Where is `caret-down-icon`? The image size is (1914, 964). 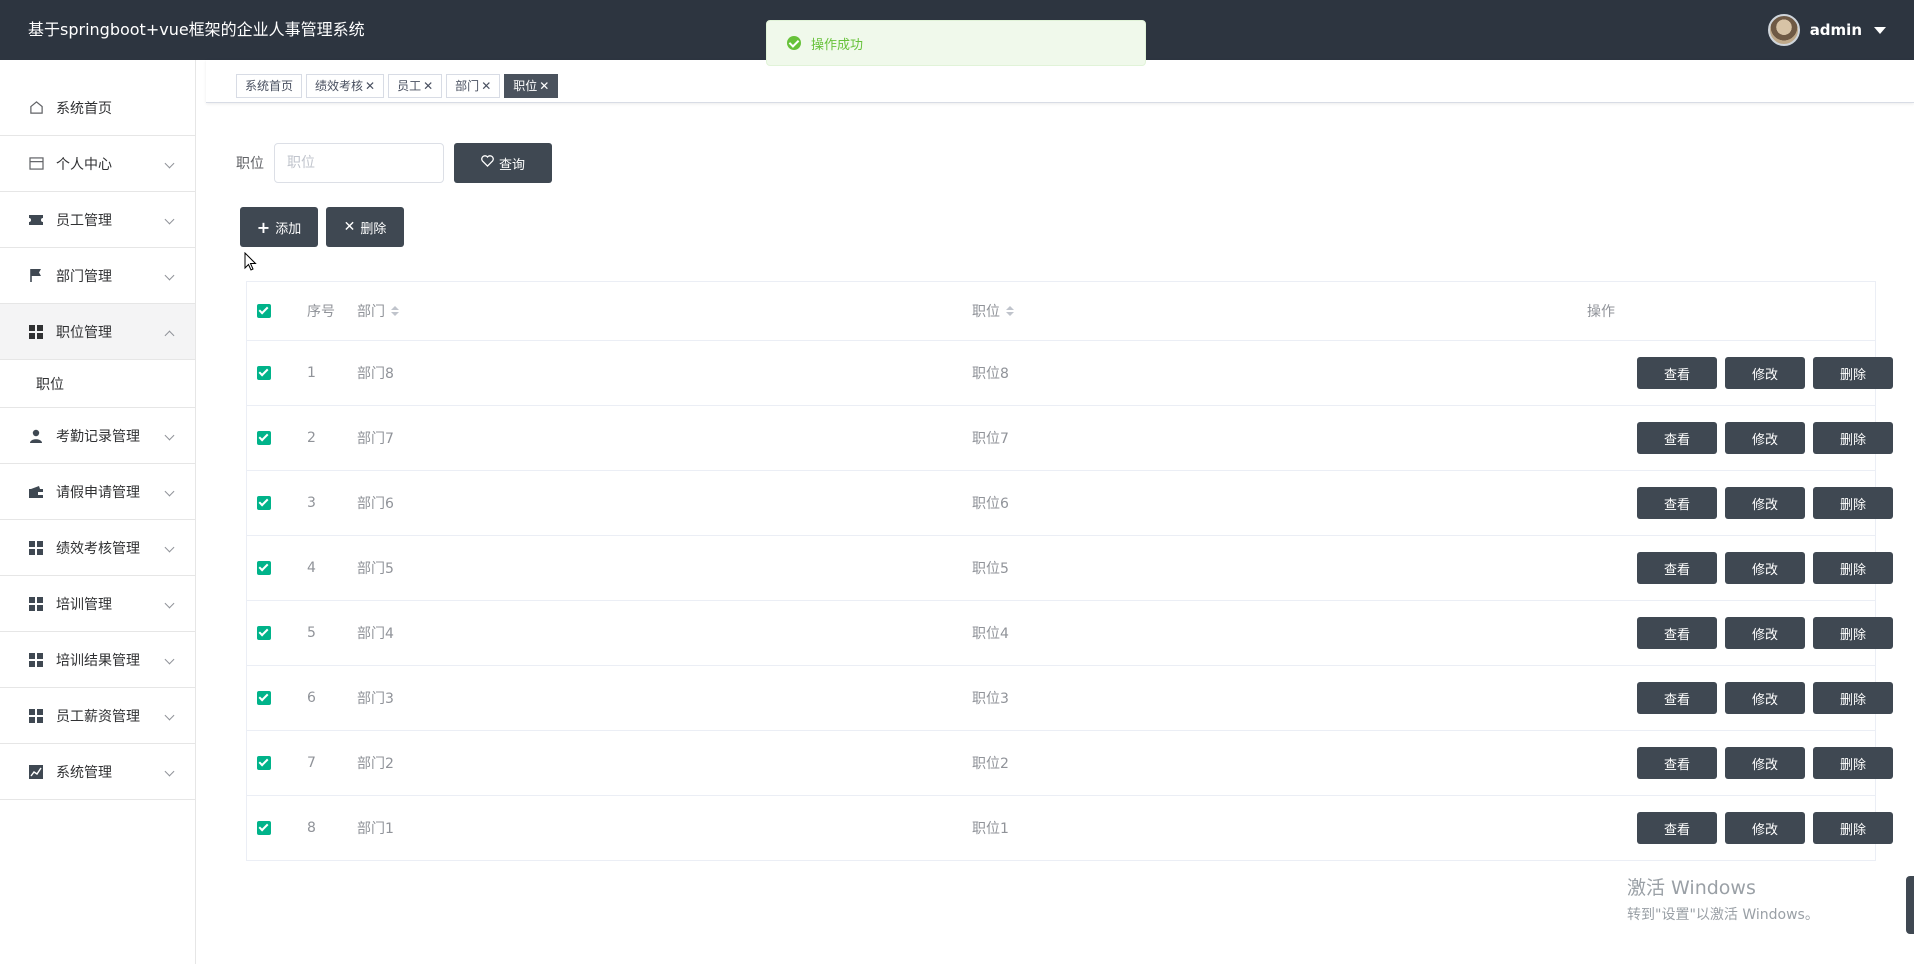
caret-down-icon is located at coordinates (1880, 30).